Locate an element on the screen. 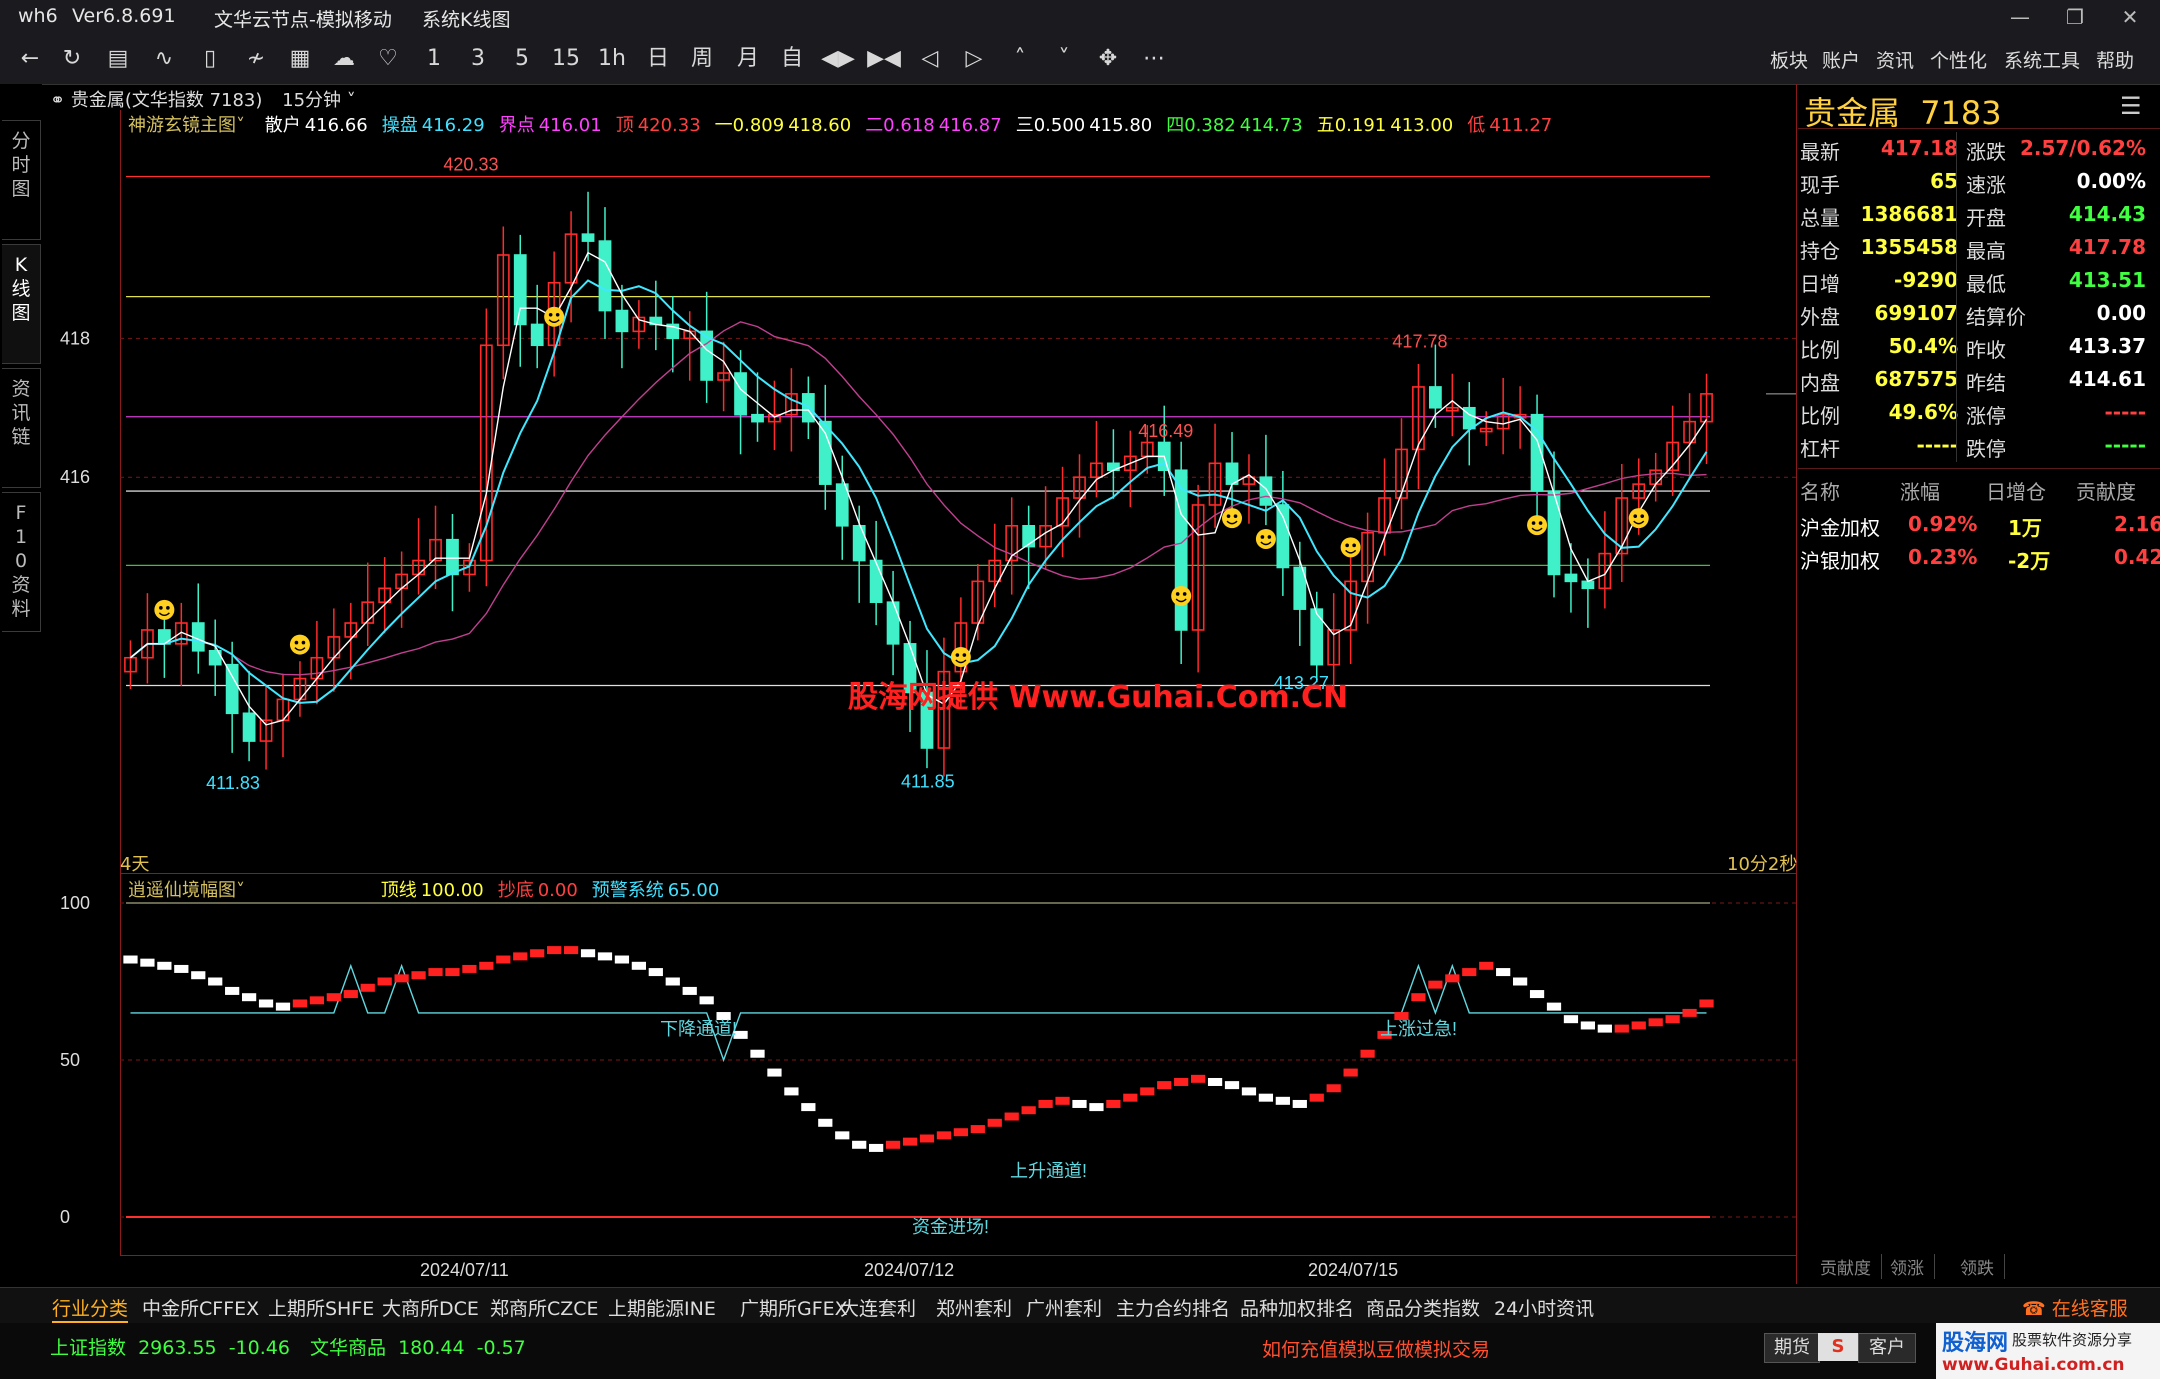  period-week: 周 is located at coordinates (702, 59).